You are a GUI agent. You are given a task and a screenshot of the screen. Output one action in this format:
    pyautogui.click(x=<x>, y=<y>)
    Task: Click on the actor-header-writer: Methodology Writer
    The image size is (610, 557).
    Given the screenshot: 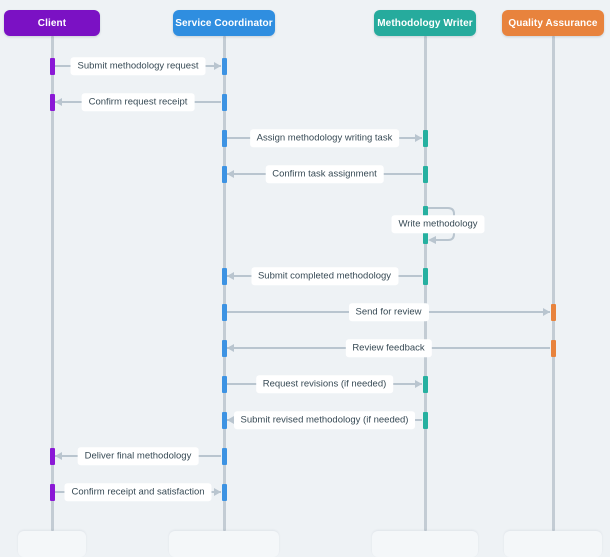 What is the action you would take?
    pyautogui.click(x=425, y=23)
    